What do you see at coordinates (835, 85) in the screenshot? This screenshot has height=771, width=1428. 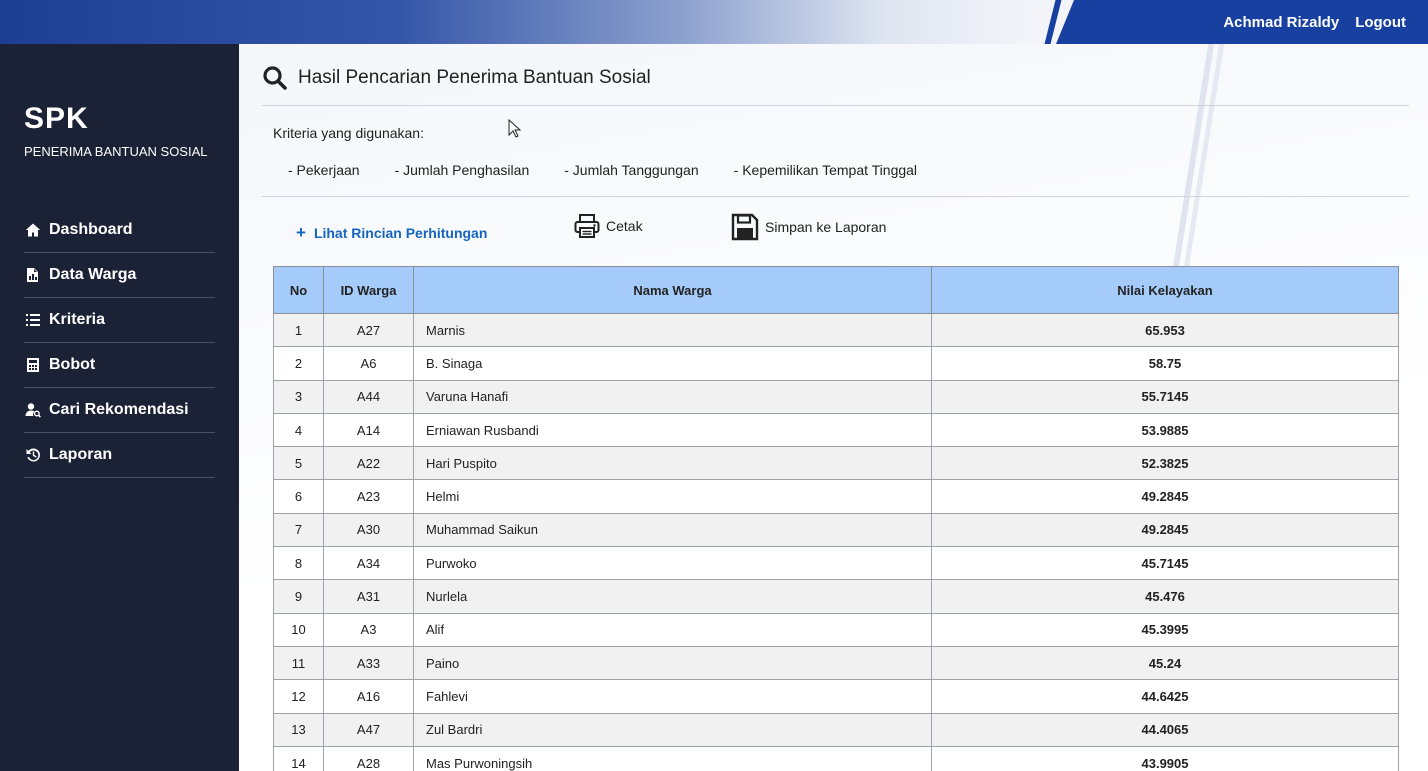 I see `page-header: Hasil Pencarian Penerima Bantuan Sosial` at bounding box center [835, 85].